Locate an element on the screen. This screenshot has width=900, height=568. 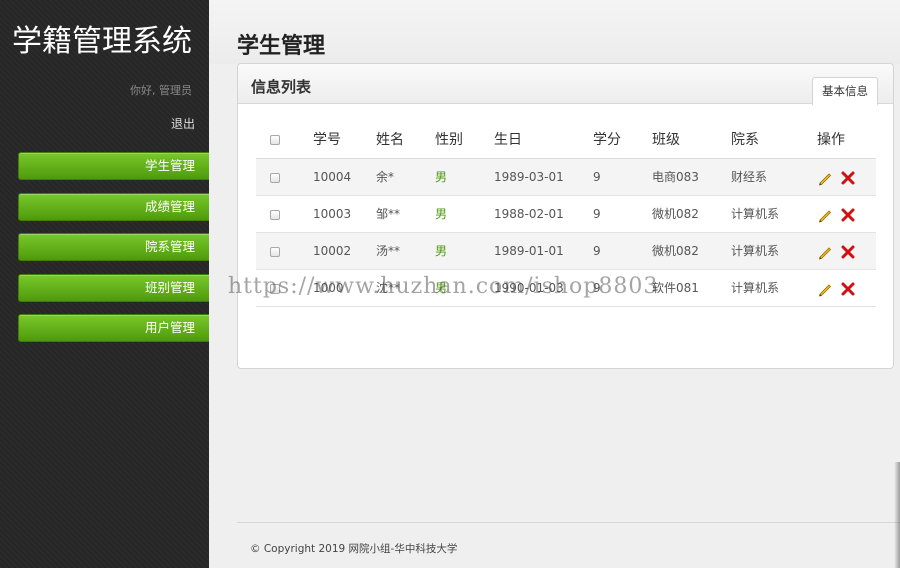
table-row: 10003 邹** 男 1988-02-01 9 微机082 计算机系 is located at coordinates (566, 214).